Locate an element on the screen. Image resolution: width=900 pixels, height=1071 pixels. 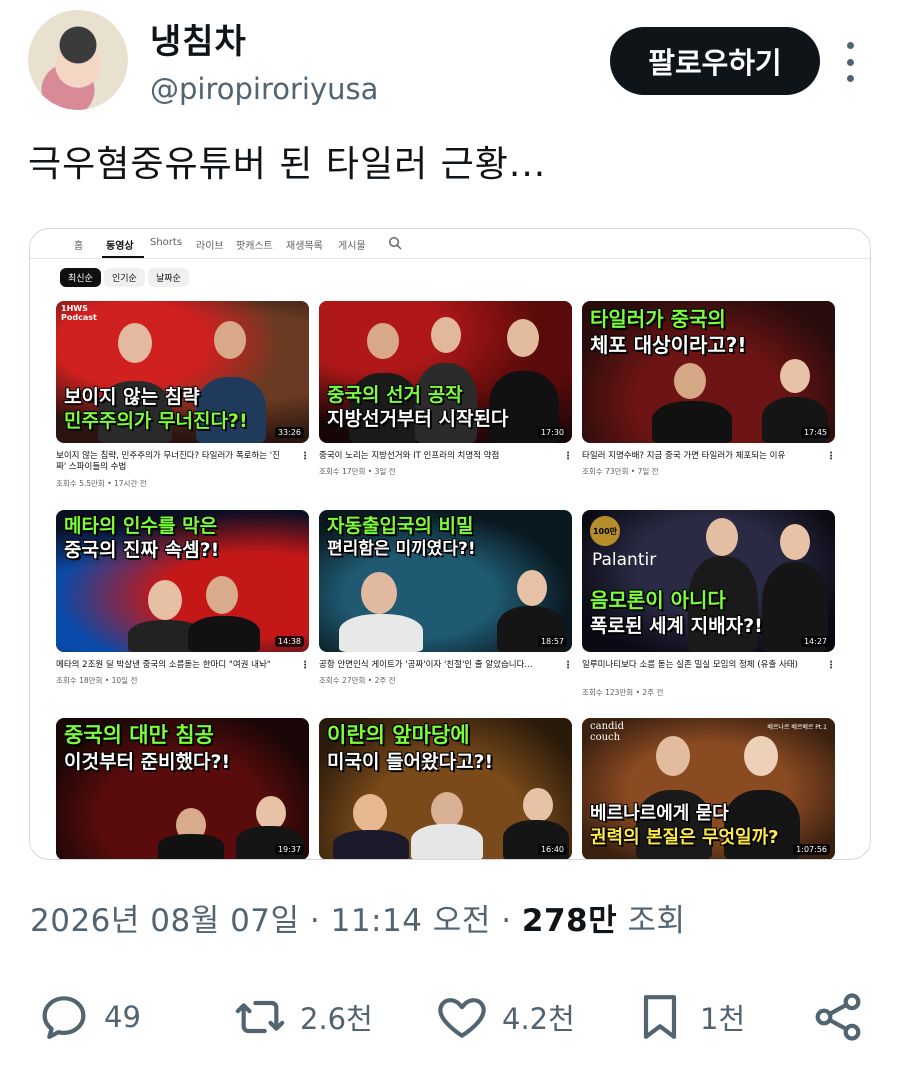
display-name: 냉침차 is located at coordinates (198, 38).